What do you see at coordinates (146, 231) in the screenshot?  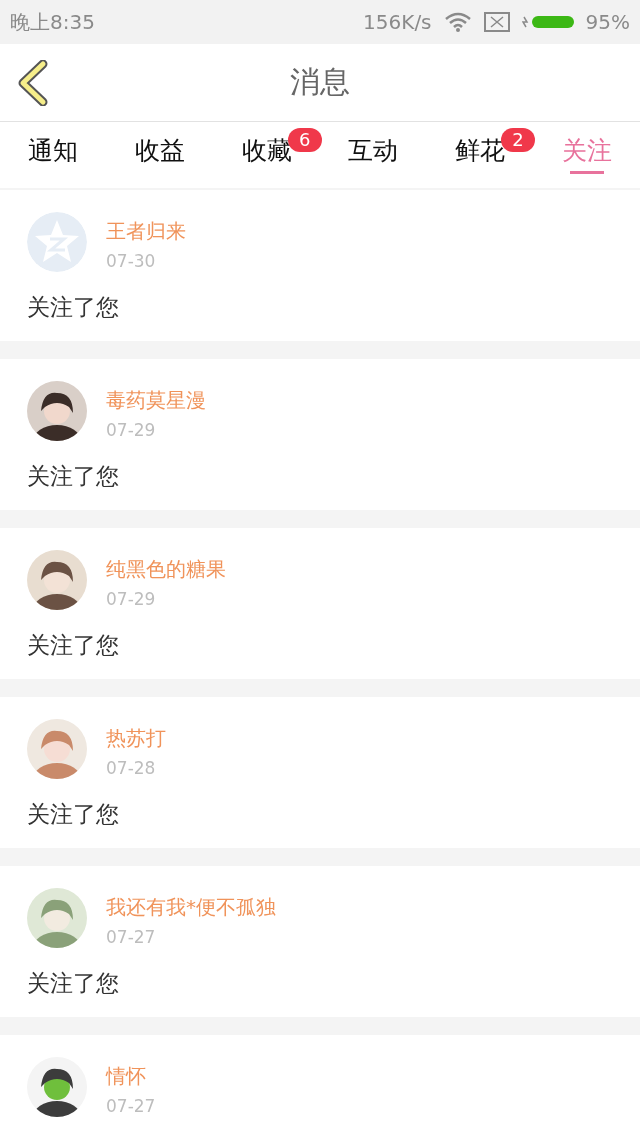 I see `user-name: 王者归来` at bounding box center [146, 231].